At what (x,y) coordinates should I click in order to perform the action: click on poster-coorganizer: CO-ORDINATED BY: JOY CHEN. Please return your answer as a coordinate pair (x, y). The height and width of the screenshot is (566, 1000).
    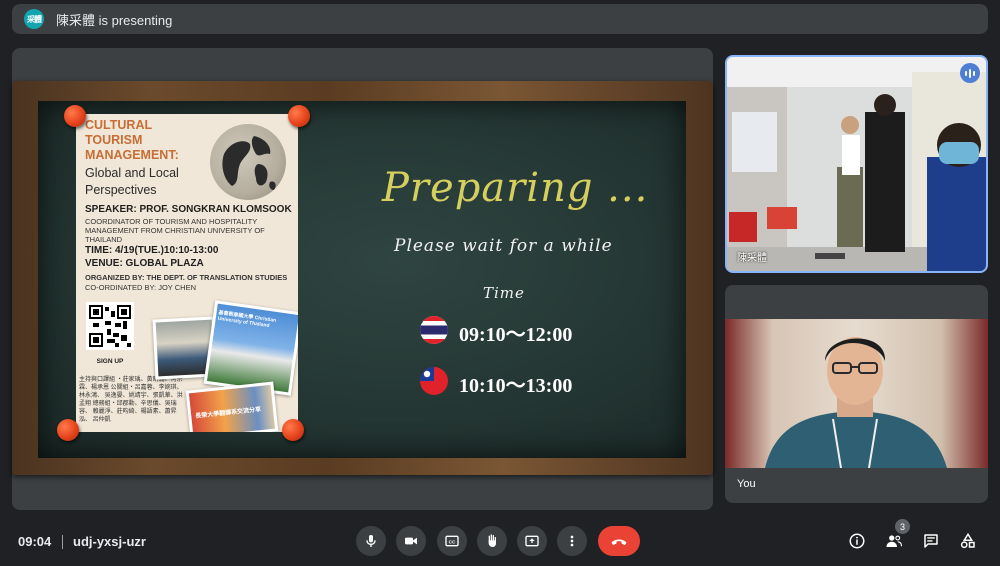
    Looking at the image, I should click on (140, 287).